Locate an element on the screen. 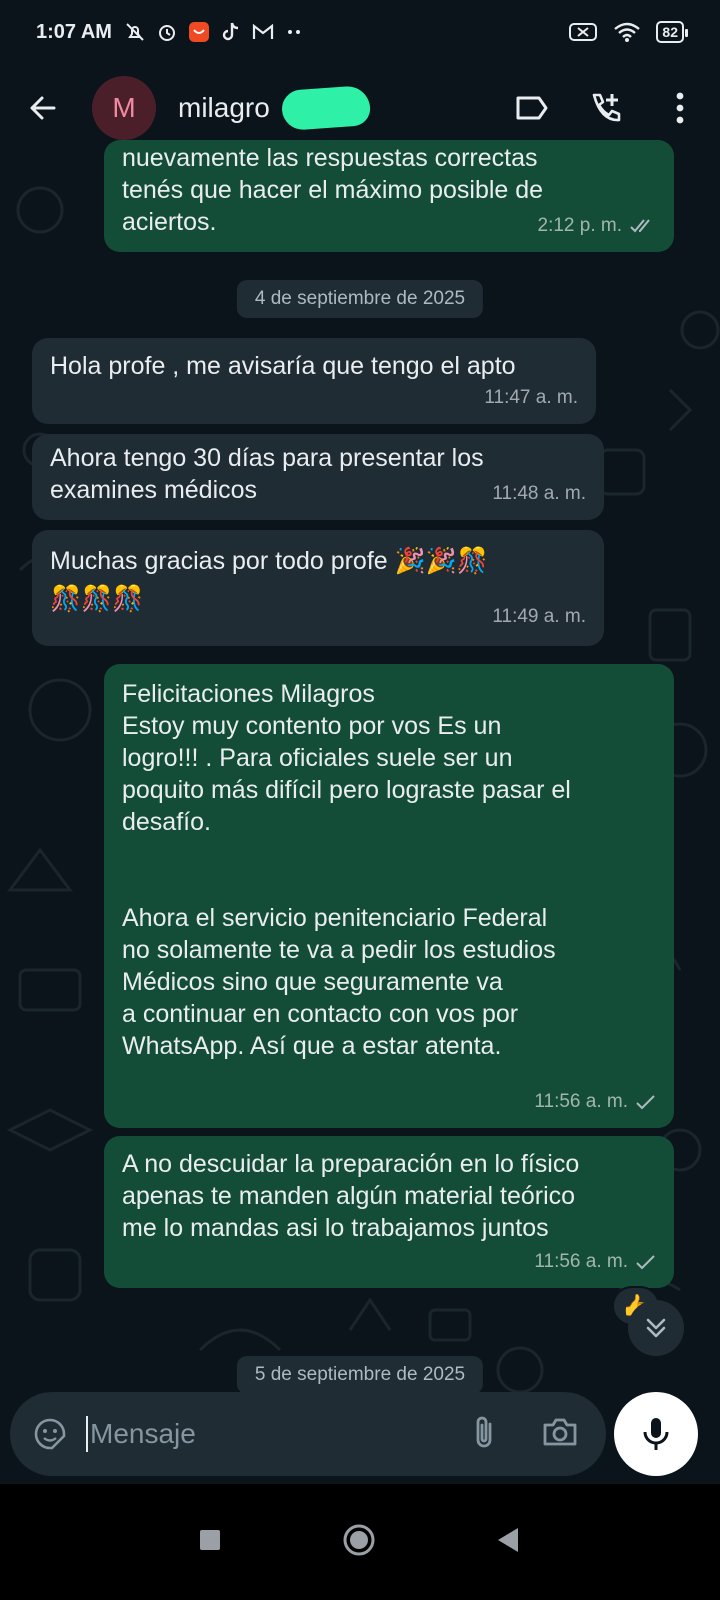 This screenshot has width=720, height=1600. message-time: 11:49 a. m. is located at coordinates (539, 616).